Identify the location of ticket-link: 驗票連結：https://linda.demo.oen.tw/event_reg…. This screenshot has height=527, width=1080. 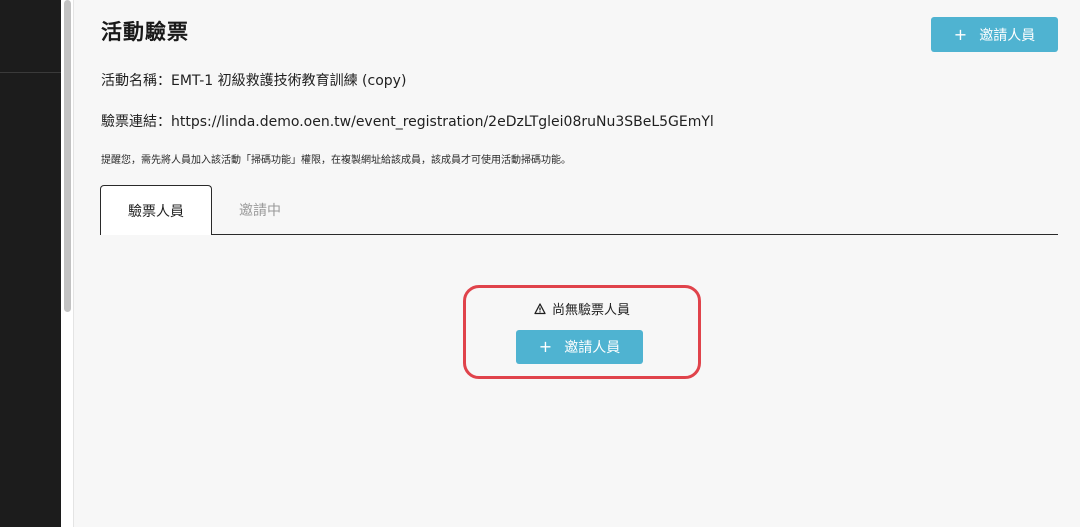
(407, 122).